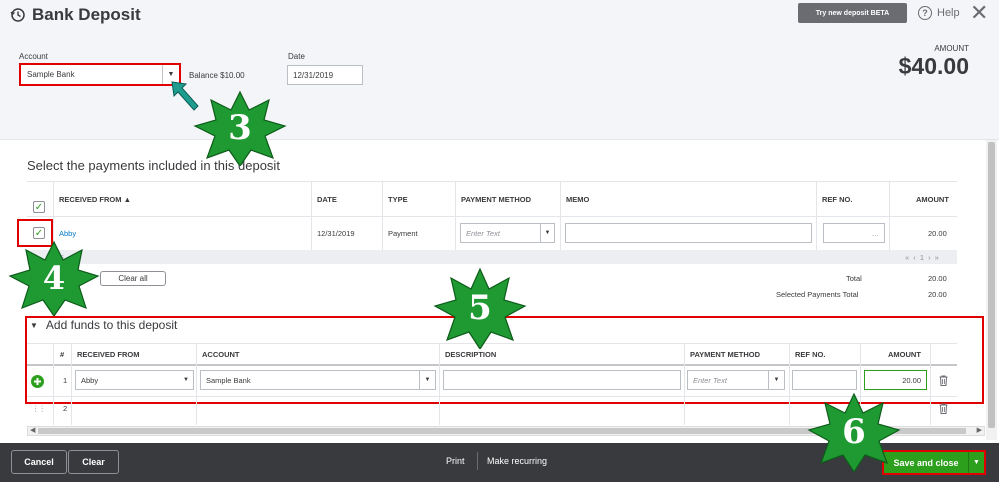 The width and height of the screenshot is (999, 482). Describe the element at coordinates (477, 461) in the screenshot. I see `footer-divider` at that location.